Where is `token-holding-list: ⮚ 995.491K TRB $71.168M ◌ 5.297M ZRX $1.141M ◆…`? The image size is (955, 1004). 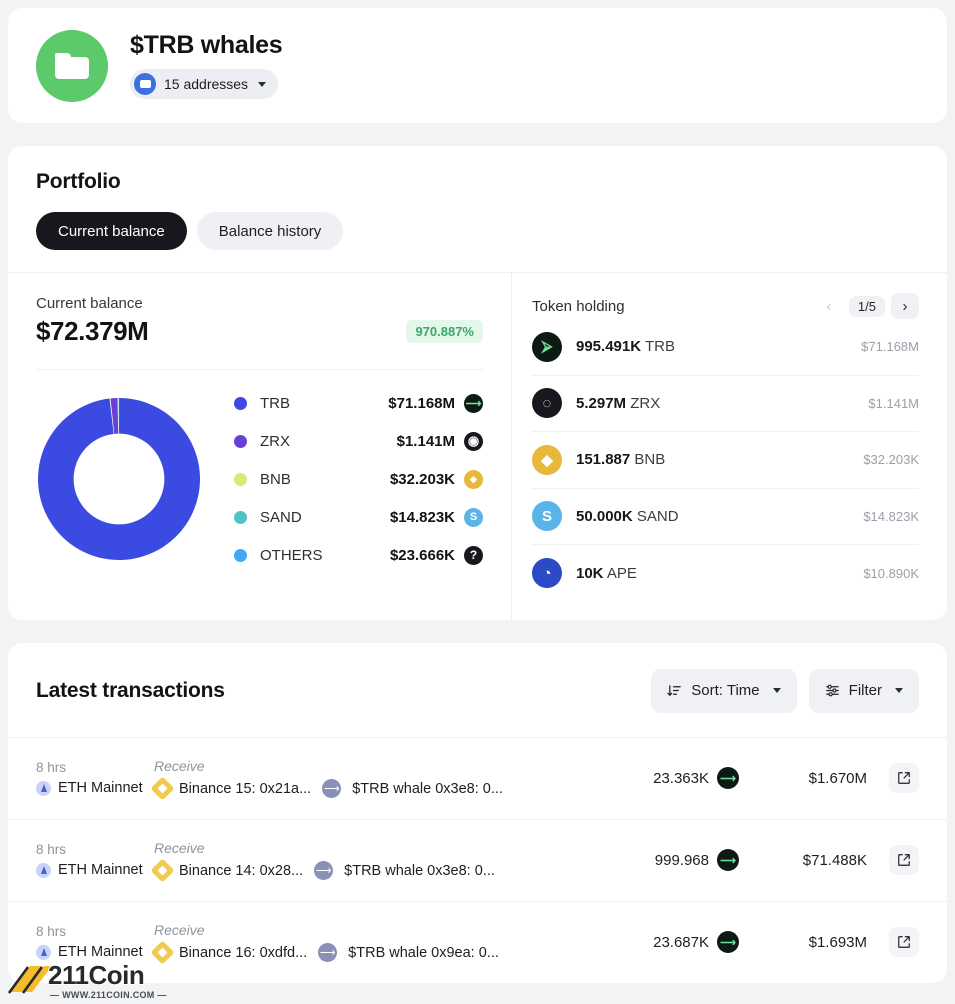
token-holding-list: ⮚ 995.491K TRB $71.168M ◌ 5.297M ZRX $1.141M ◆… is located at coordinates (725, 460).